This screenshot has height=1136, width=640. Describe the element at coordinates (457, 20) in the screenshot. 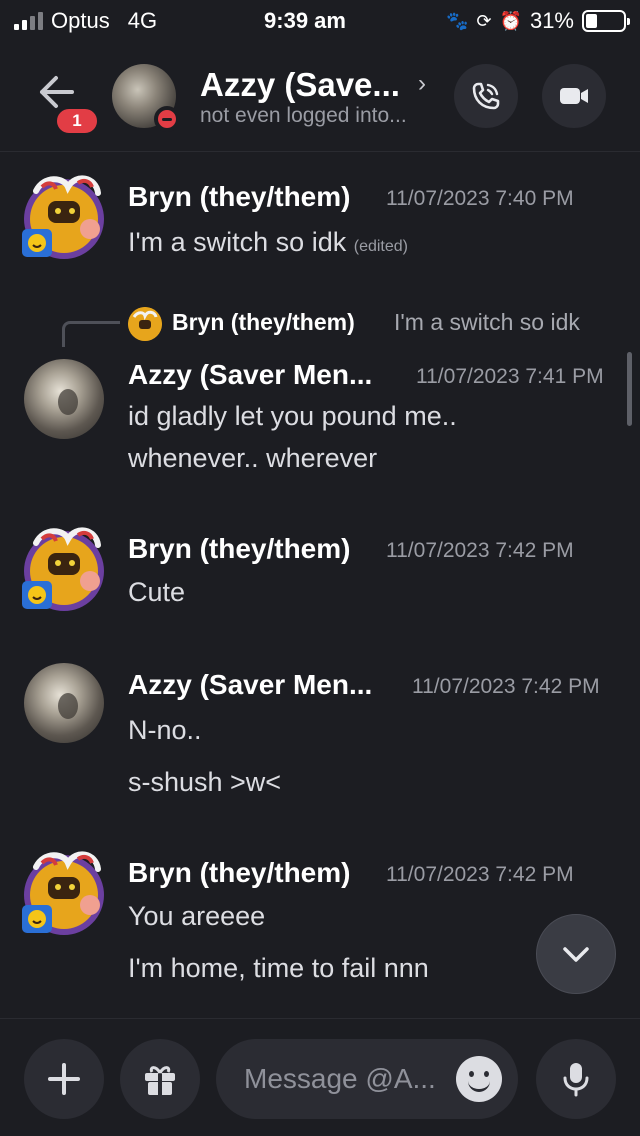

I see `paw-icon: 🐾` at that location.